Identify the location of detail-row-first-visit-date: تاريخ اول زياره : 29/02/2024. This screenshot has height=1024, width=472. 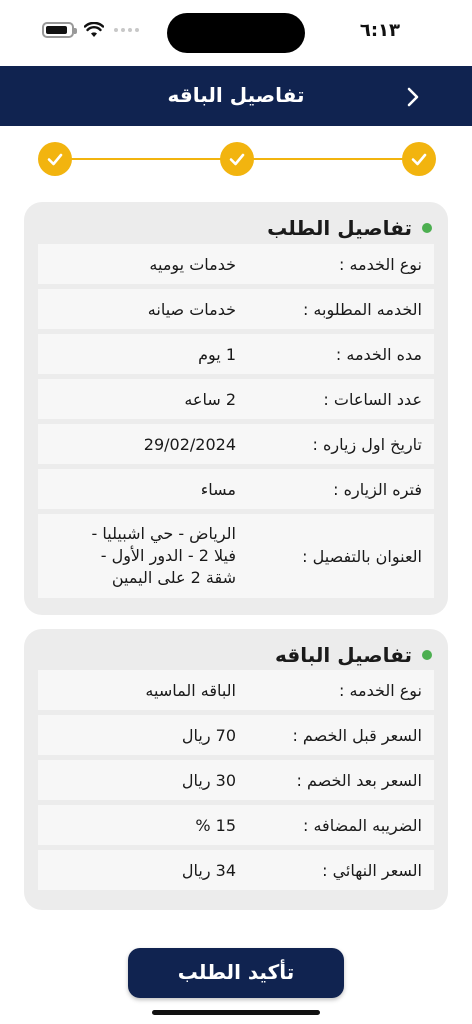
(236, 444).